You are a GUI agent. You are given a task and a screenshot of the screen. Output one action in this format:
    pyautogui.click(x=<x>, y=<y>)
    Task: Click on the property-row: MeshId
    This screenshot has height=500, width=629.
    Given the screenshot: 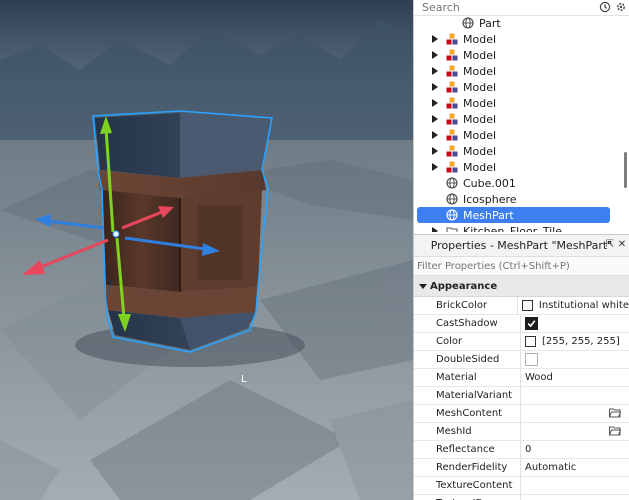 What is the action you would take?
    pyautogui.click(x=521, y=432)
    